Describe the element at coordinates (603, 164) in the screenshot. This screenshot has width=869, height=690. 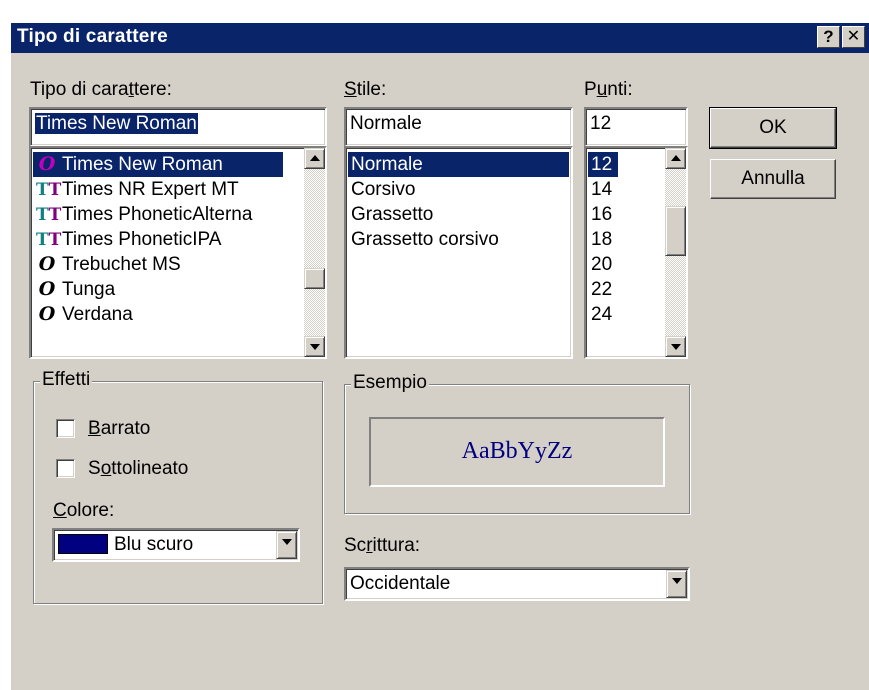
I see `size-list-item: 12` at that location.